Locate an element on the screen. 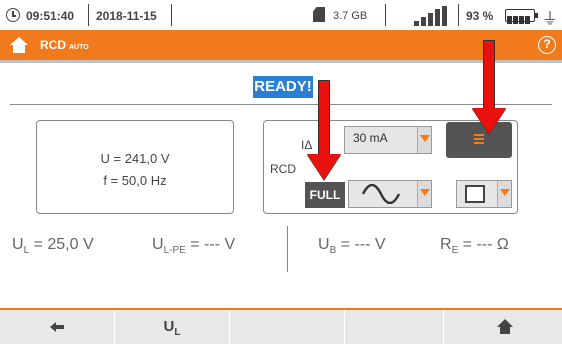 The image size is (562, 344). date-text: 2018-11-15 is located at coordinates (126, 16).